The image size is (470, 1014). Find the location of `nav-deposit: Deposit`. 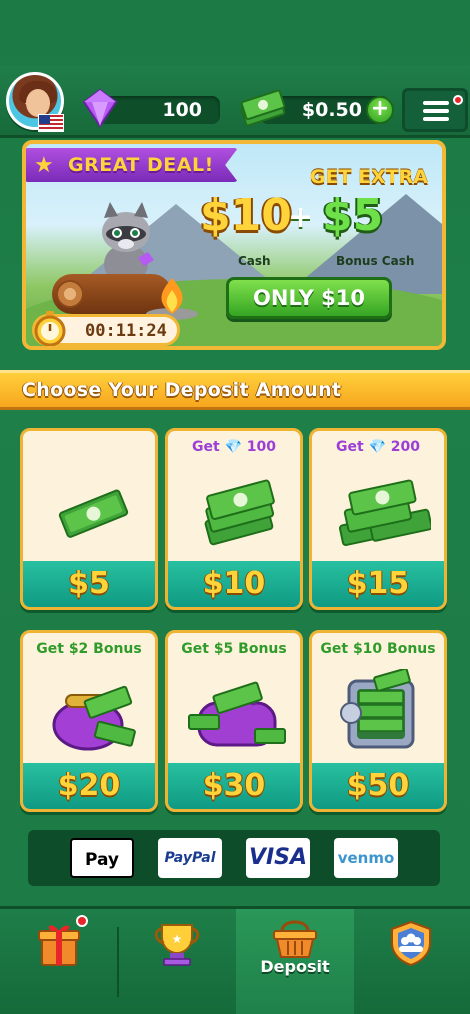

nav-deposit: Deposit is located at coordinates (295, 961).